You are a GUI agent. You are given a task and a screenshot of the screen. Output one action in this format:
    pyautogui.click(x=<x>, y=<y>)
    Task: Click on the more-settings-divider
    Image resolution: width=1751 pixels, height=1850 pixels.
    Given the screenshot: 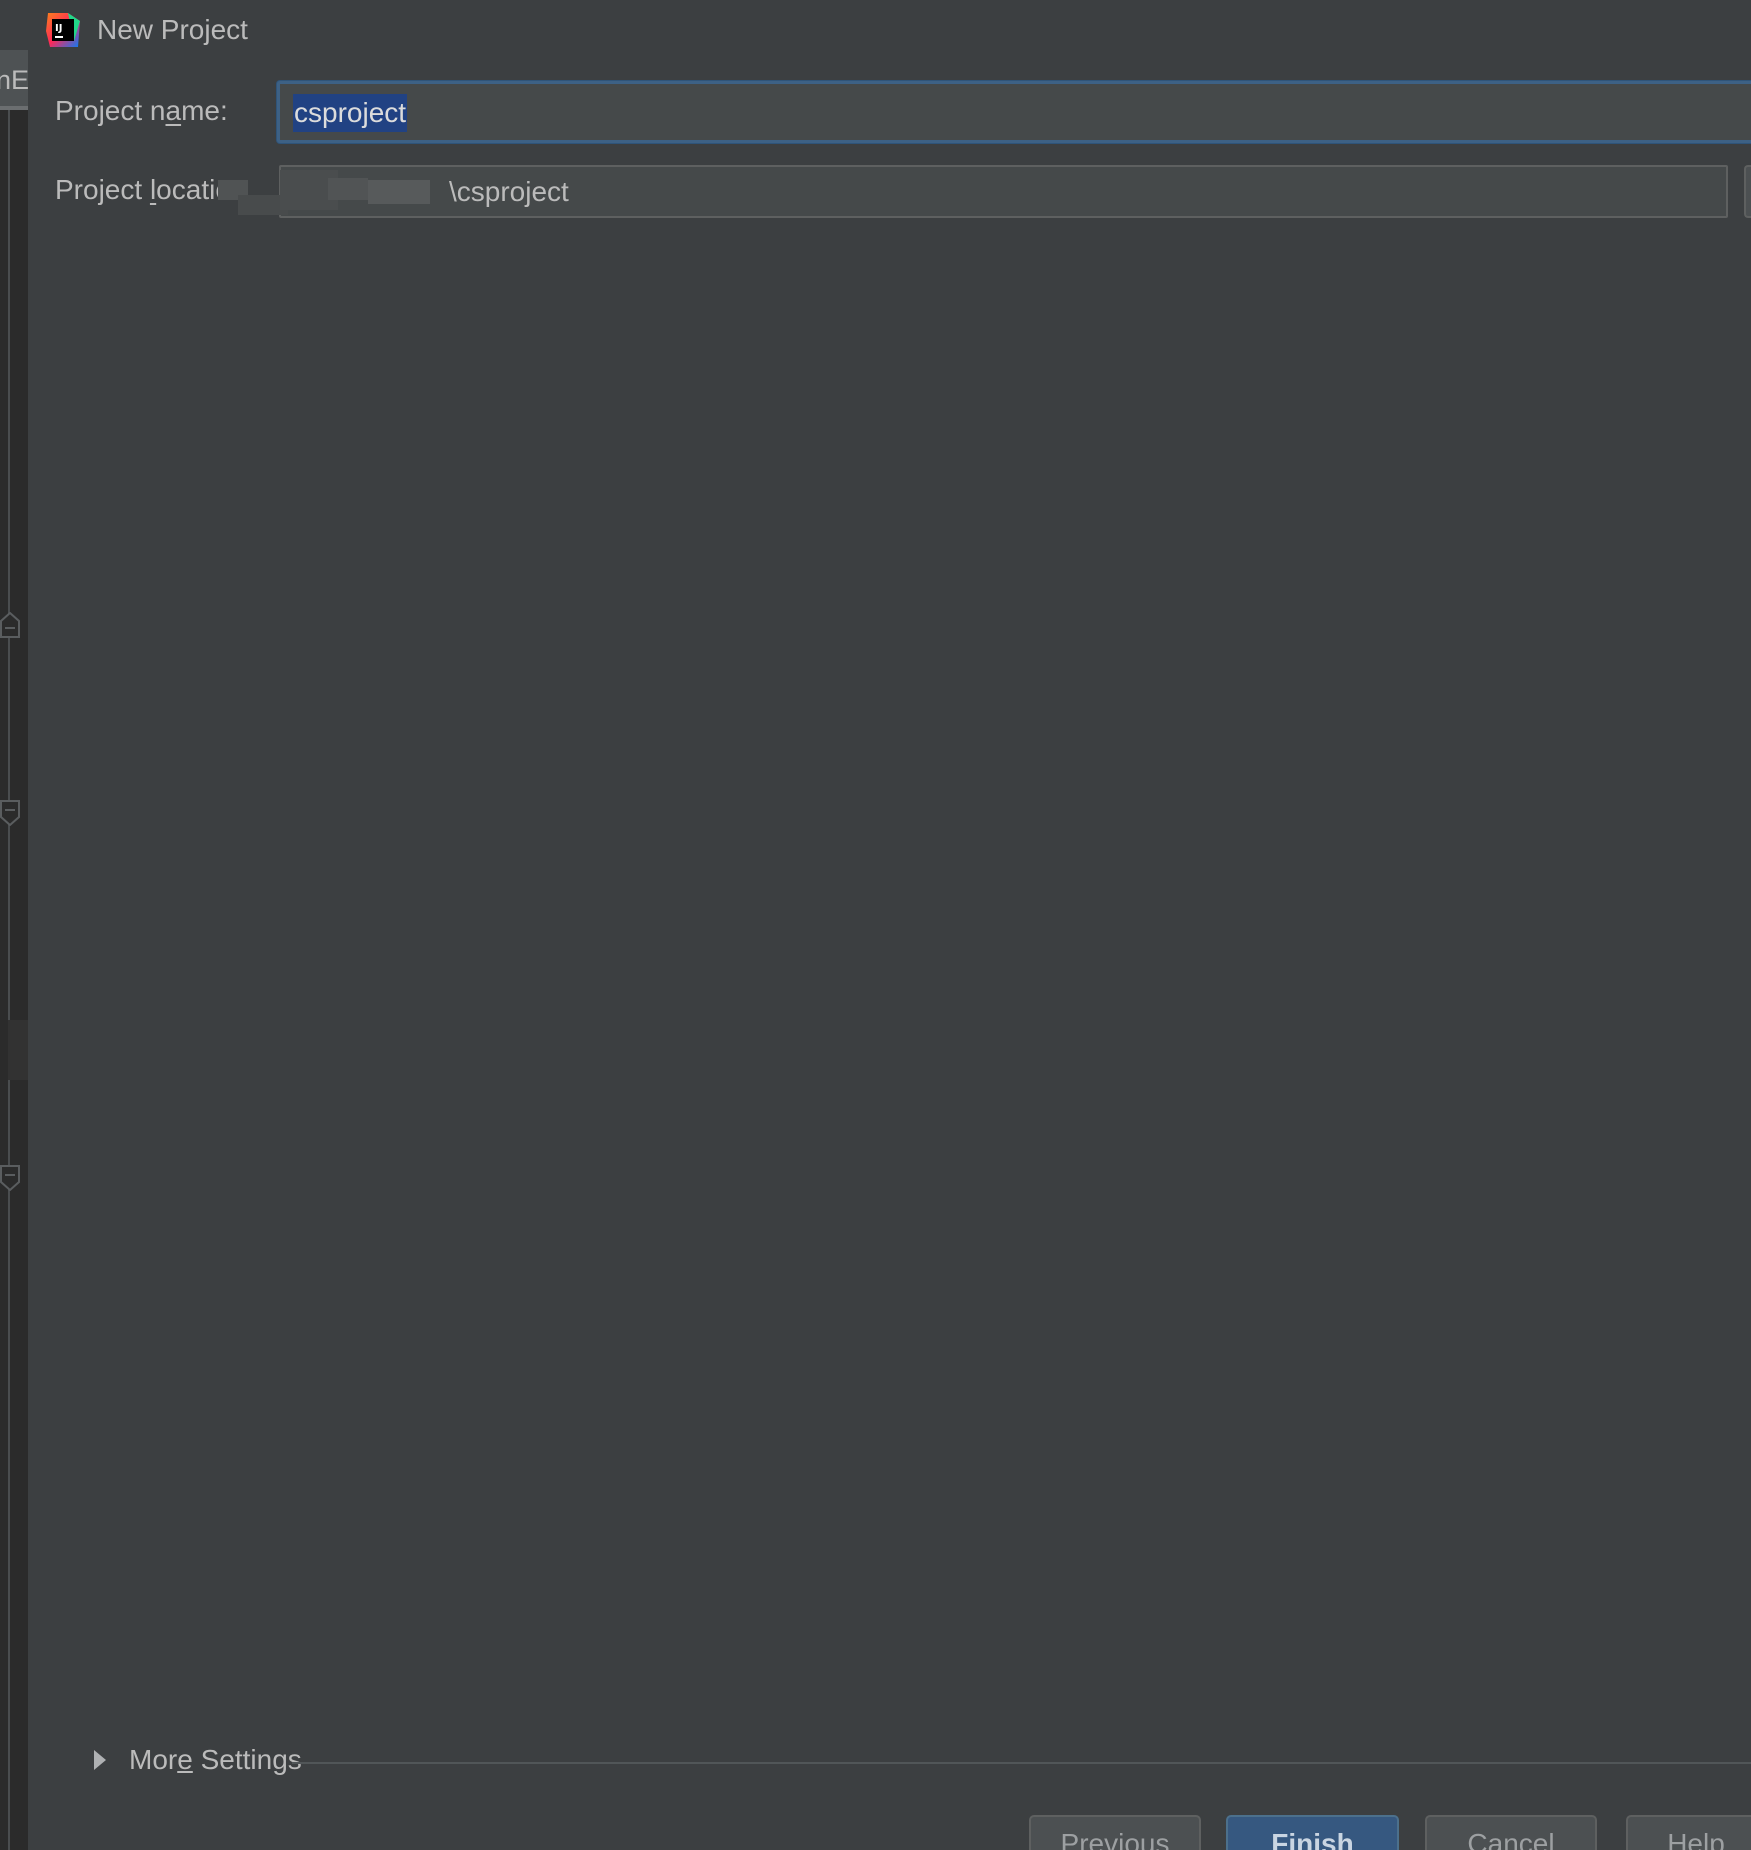 What is the action you would take?
    pyautogui.click(x=1021, y=1763)
    